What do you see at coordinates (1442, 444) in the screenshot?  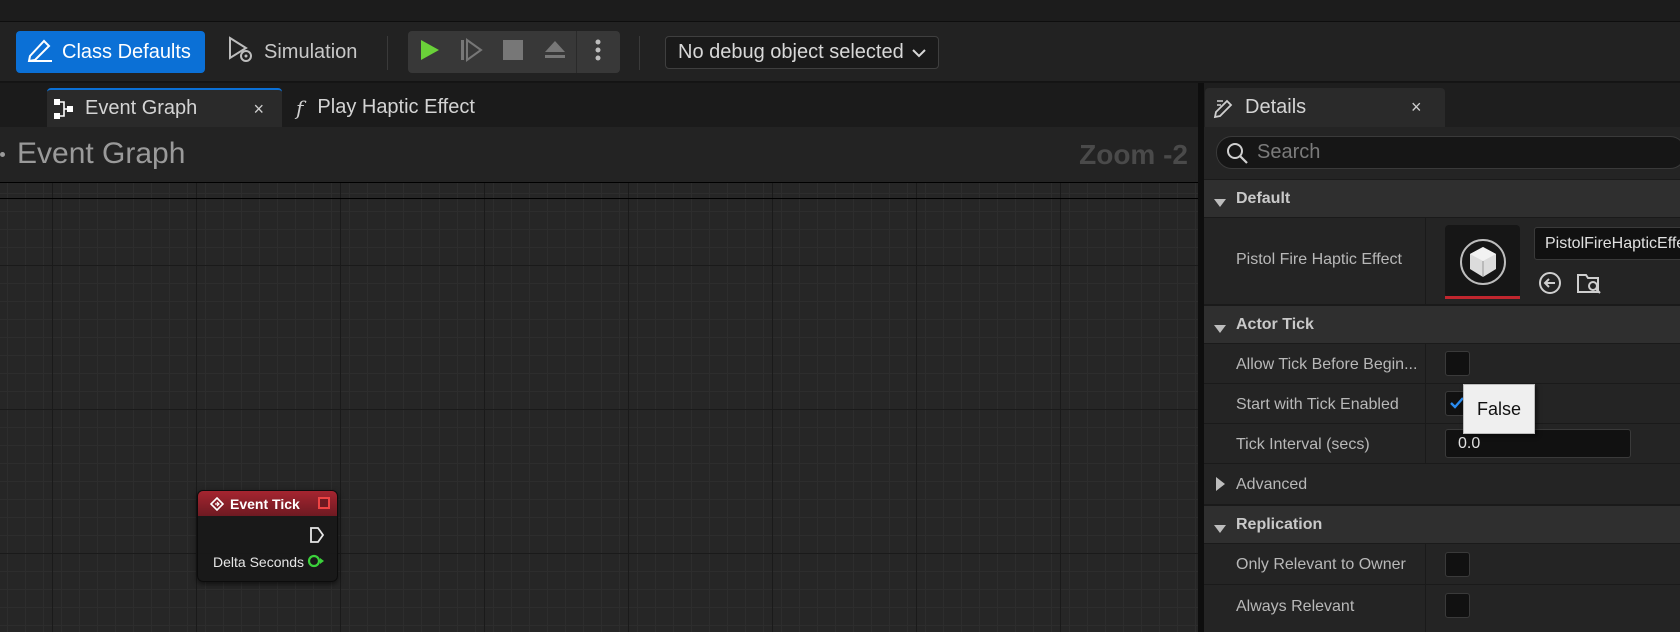 I see `prop-tick-interval: Tick Interval (secs) 0.0` at bounding box center [1442, 444].